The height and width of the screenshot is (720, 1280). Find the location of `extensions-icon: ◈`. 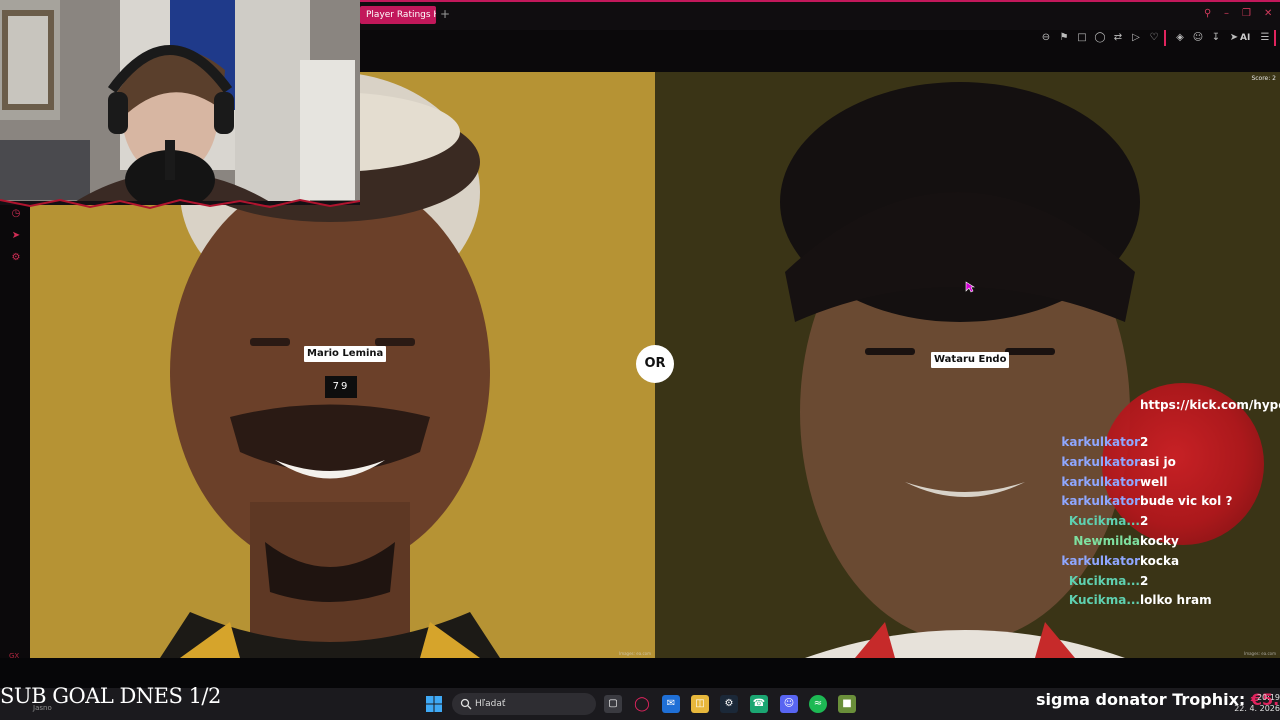

extensions-icon: ◈ is located at coordinates (1180, 38).